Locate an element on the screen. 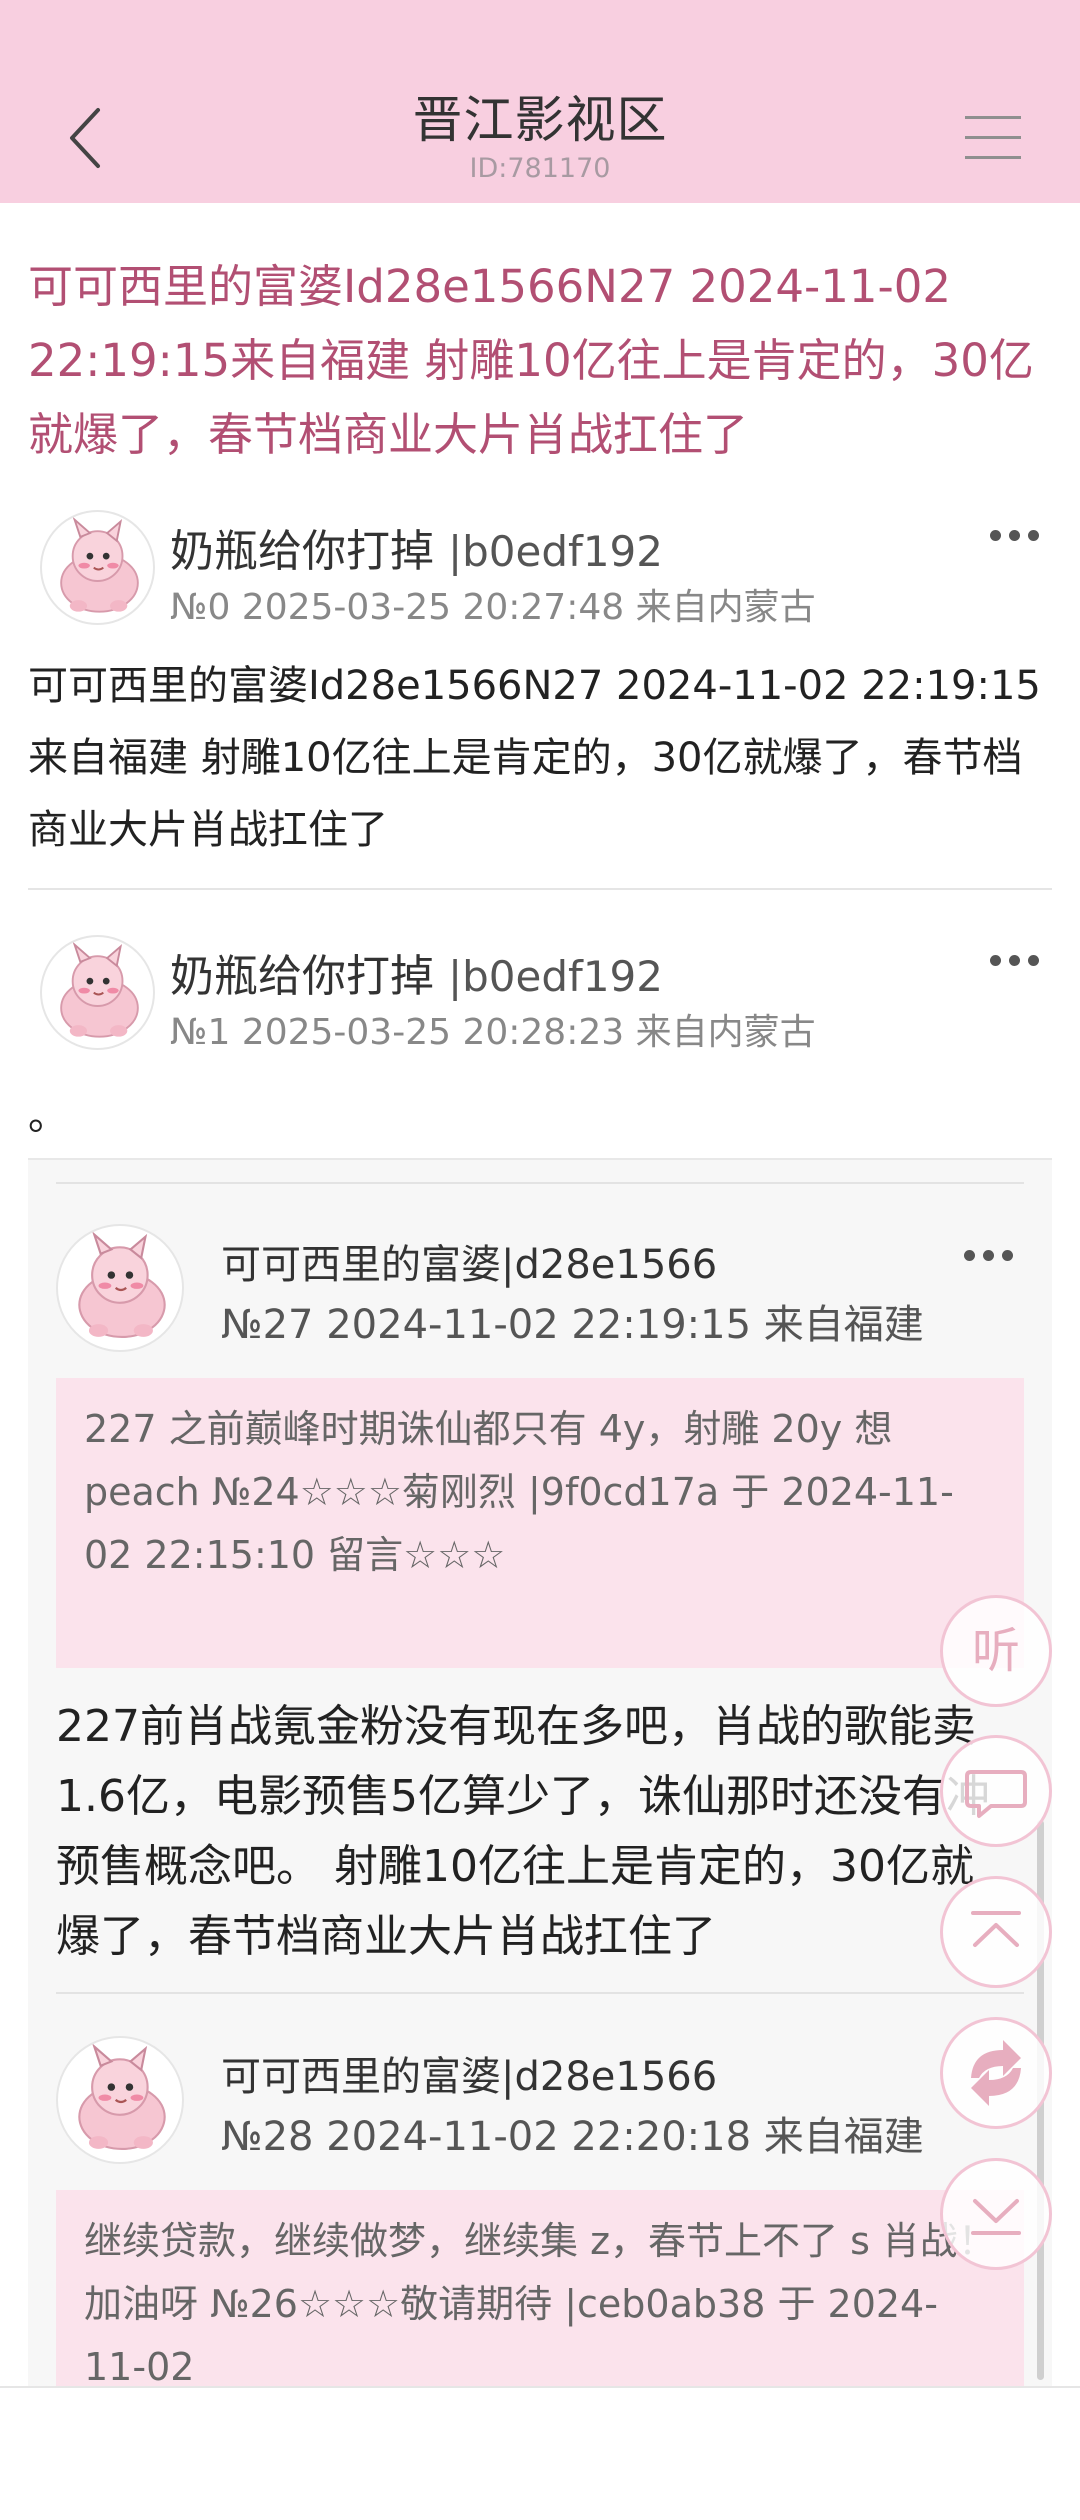 The height and width of the screenshot is (2520, 1080). refresh-icon is located at coordinates (996, 2073).